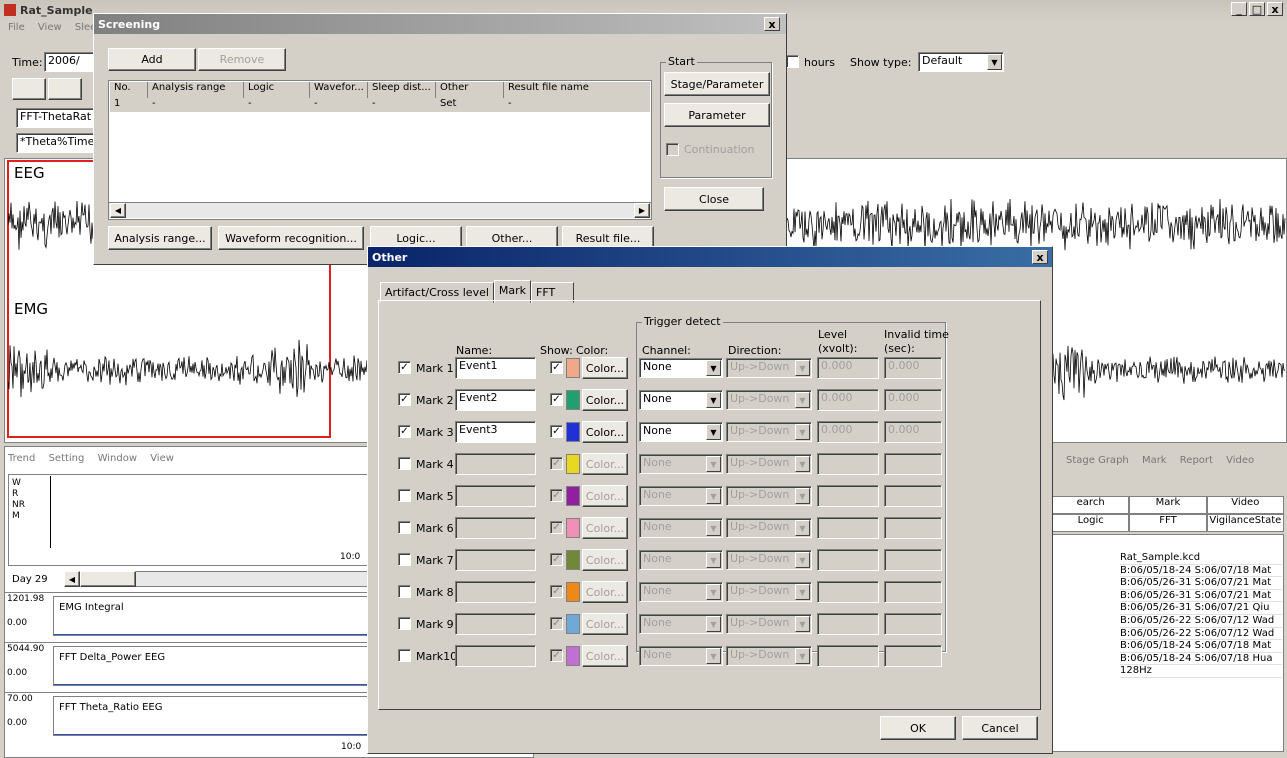 The height and width of the screenshot is (758, 1287). I want to click on menu-stage-graph: Stage Graph, so click(1097, 460).